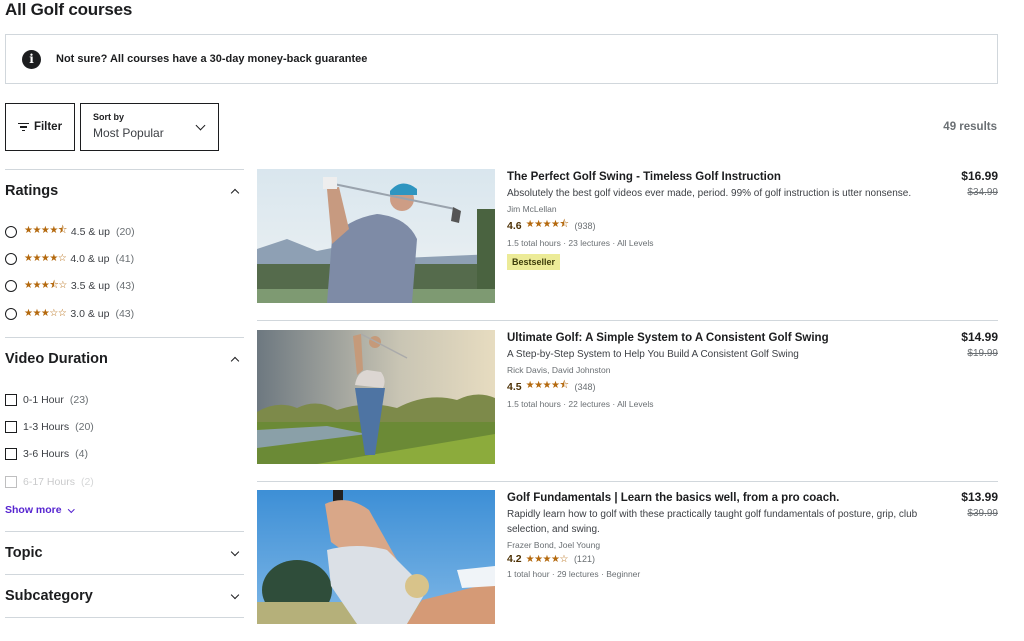 The image size is (1024, 641). Describe the element at coordinates (24, 553) in the screenshot. I see `topic-title: Topic` at that location.